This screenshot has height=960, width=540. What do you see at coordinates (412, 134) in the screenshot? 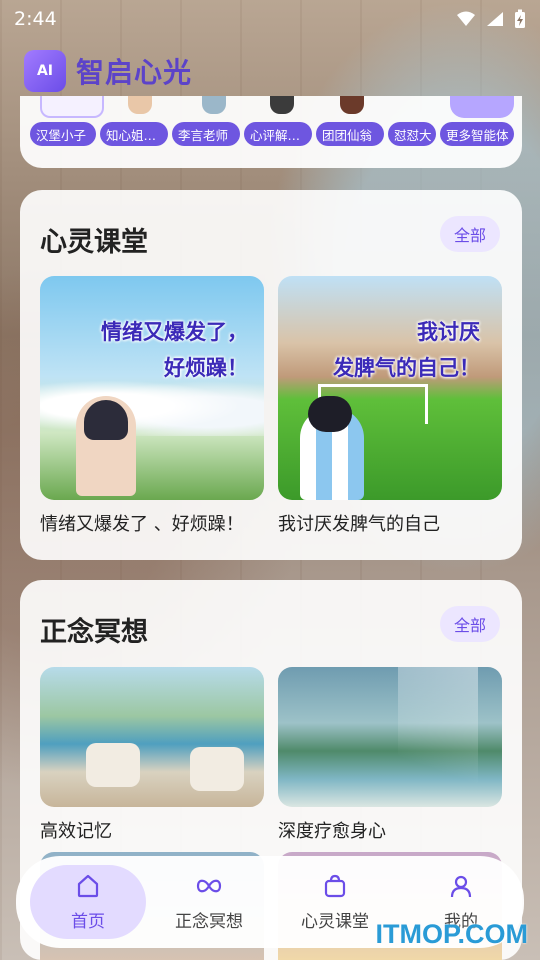
I see `agent-chip: 怼怼大` at bounding box center [412, 134].